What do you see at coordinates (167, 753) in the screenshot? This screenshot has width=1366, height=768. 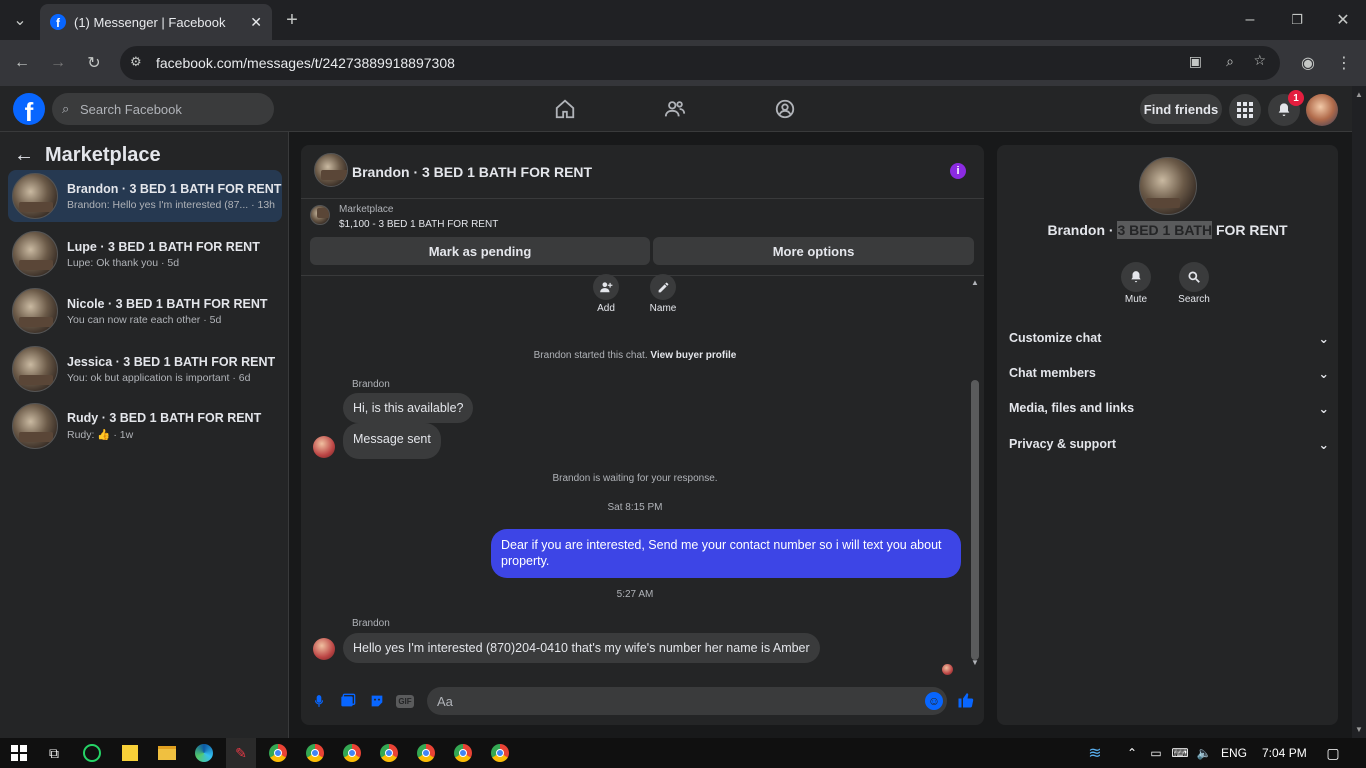 I see `file-explorer-icon` at bounding box center [167, 753].